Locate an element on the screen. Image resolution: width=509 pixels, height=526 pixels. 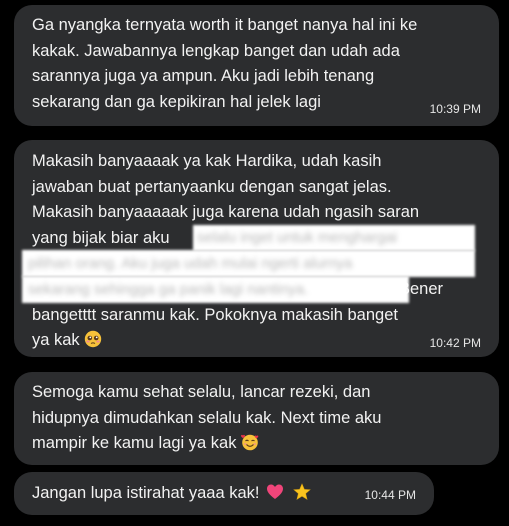
message-line: mampir ke kamu lagi ya kak is located at coordinates (258, 444).